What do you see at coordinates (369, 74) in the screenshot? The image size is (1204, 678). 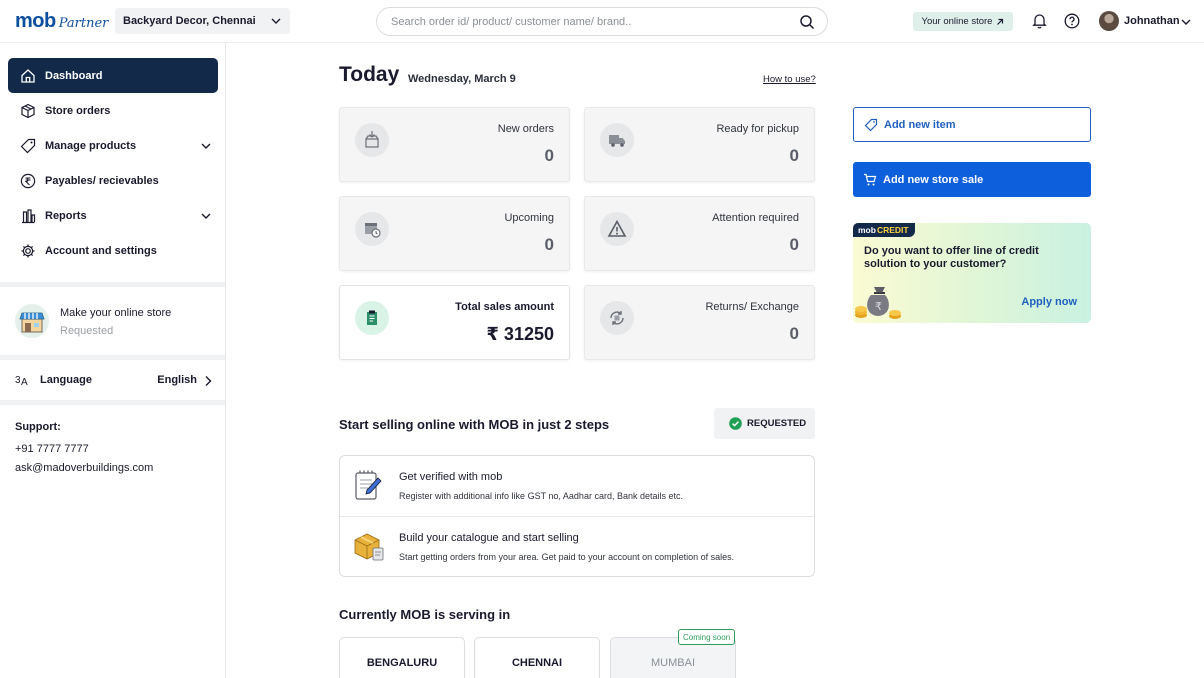 I see `page-title: Today` at bounding box center [369, 74].